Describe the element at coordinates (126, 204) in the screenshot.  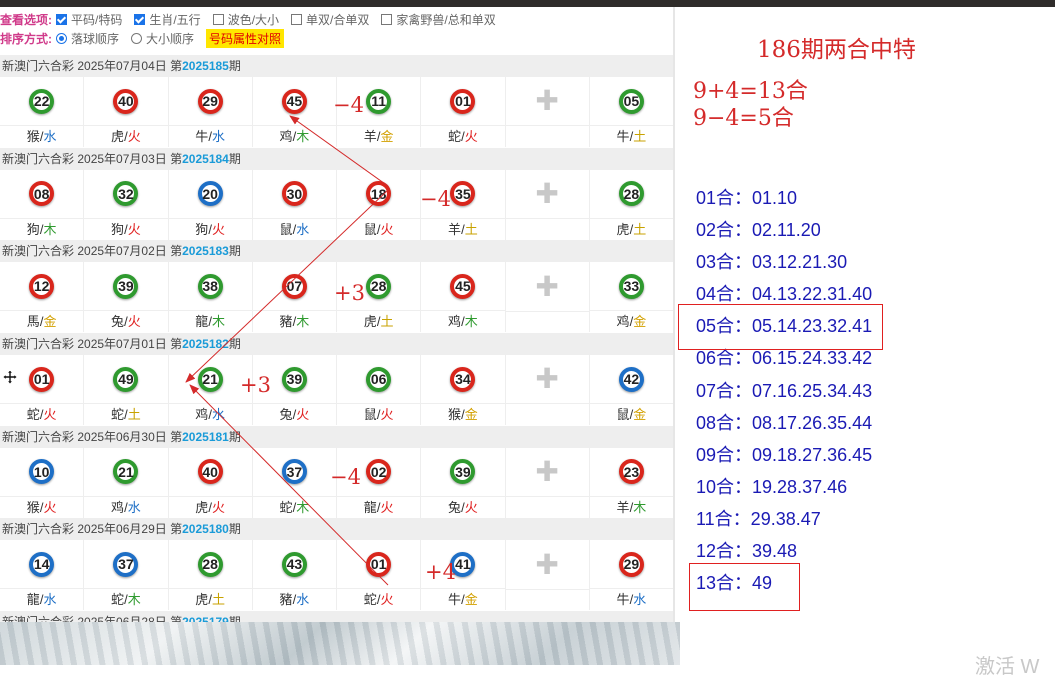
I see `ball-cell: 32 狗/火` at that location.